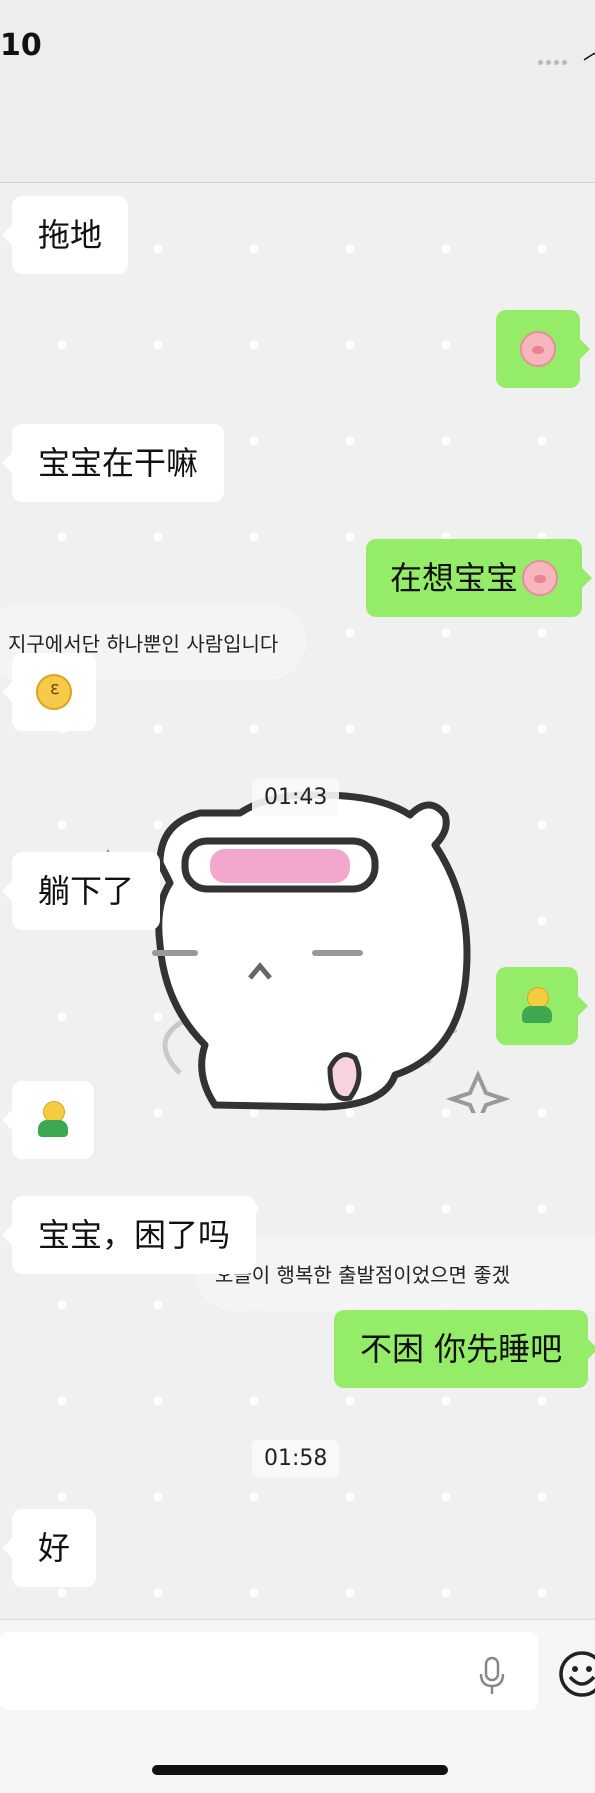  Describe the element at coordinates (134, 1235) in the screenshot. I see `message-text: 宝宝，困了吗` at that location.